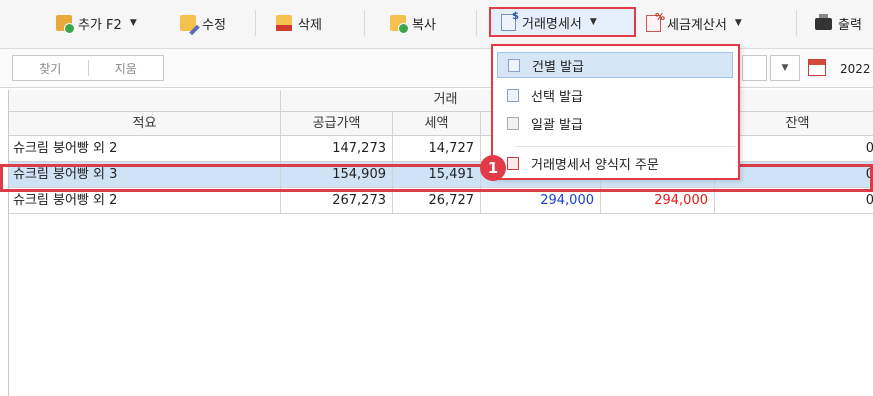  I want to click on multi-document-icon, so click(513, 123).